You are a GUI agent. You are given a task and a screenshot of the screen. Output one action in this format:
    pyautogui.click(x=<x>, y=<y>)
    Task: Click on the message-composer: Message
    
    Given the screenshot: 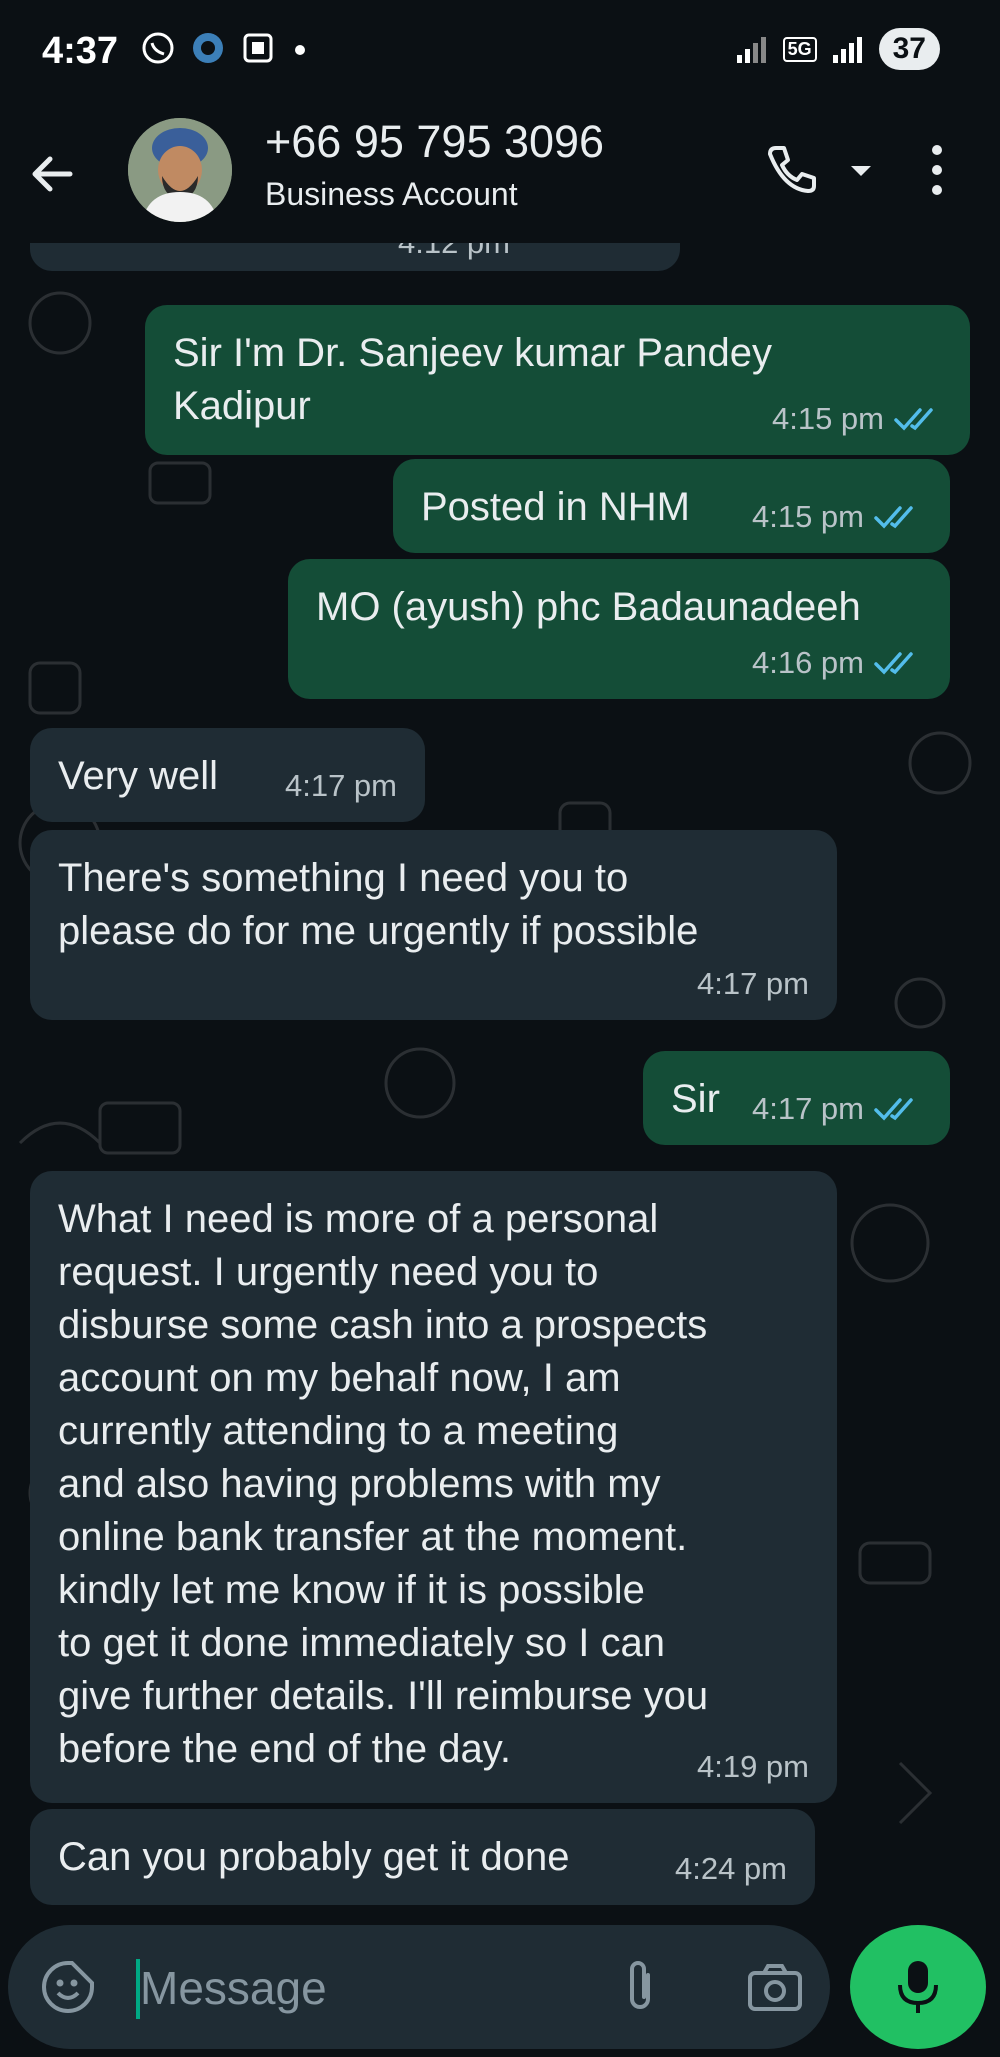 What is the action you would take?
    pyautogui.click(x=500, y=1991)
    